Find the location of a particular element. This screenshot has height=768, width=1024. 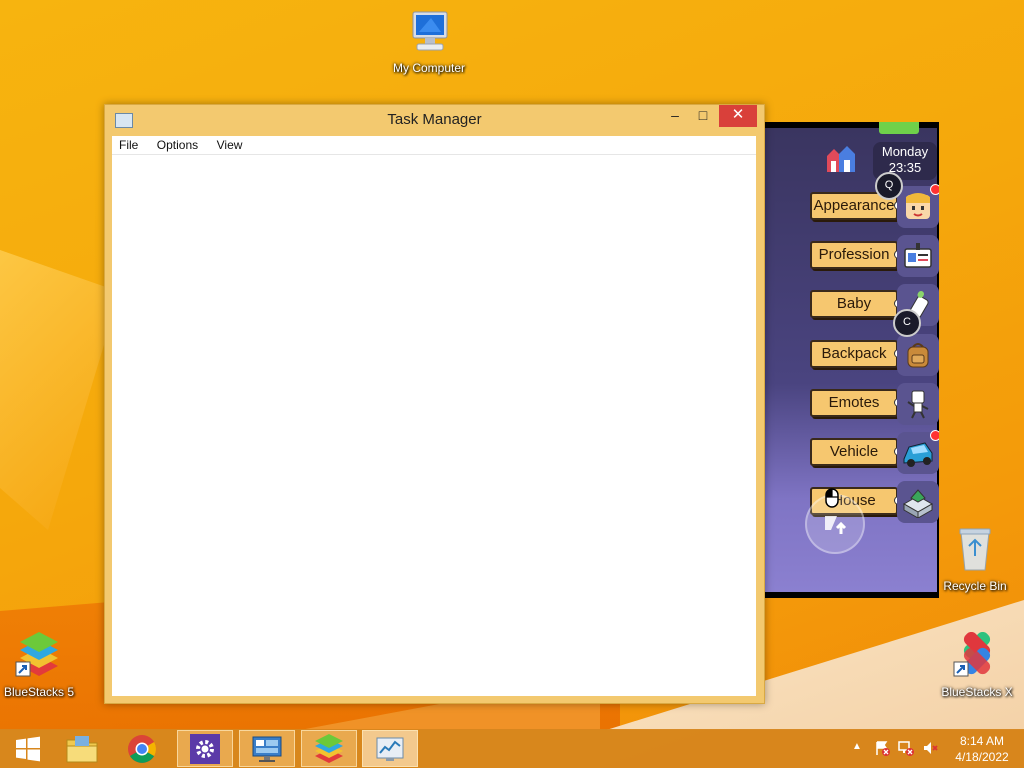

start-button is located at coordinates (28, 748).